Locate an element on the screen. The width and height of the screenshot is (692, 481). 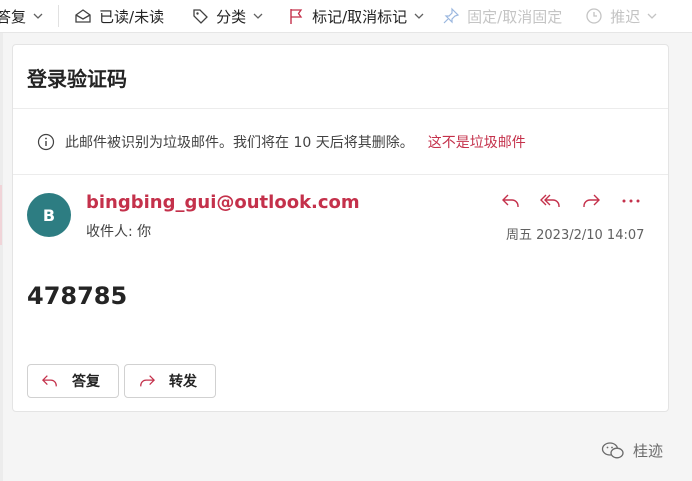
watermark: 桂迹 is located at coordinates (632, 450).